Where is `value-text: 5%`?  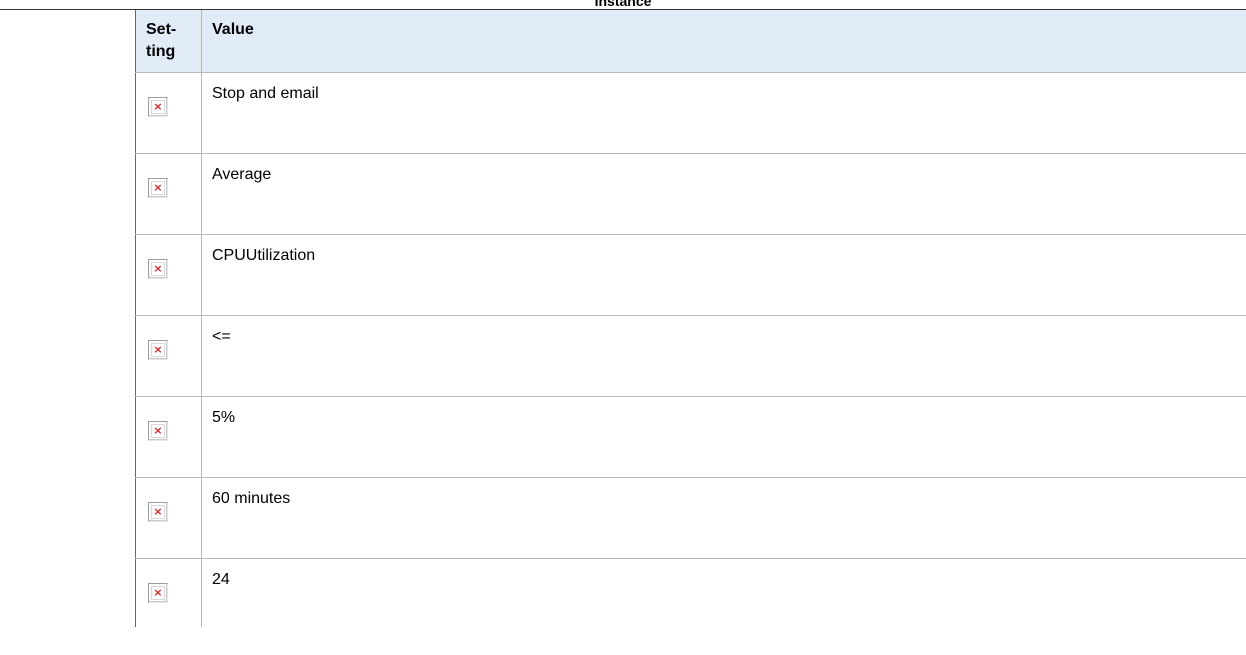
value-text: 5% is located at coordinates (224, 417).